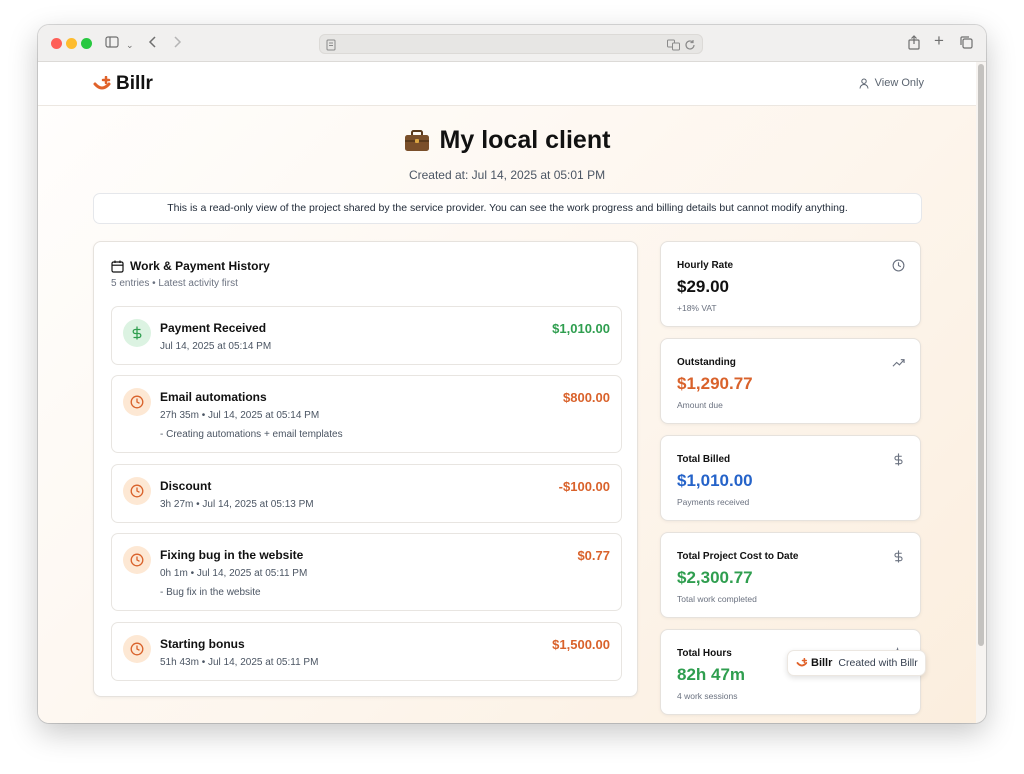 This screenshot has height=774, width=1024. I want to click on history-heading: Work & Payment History, so click(190, 266).